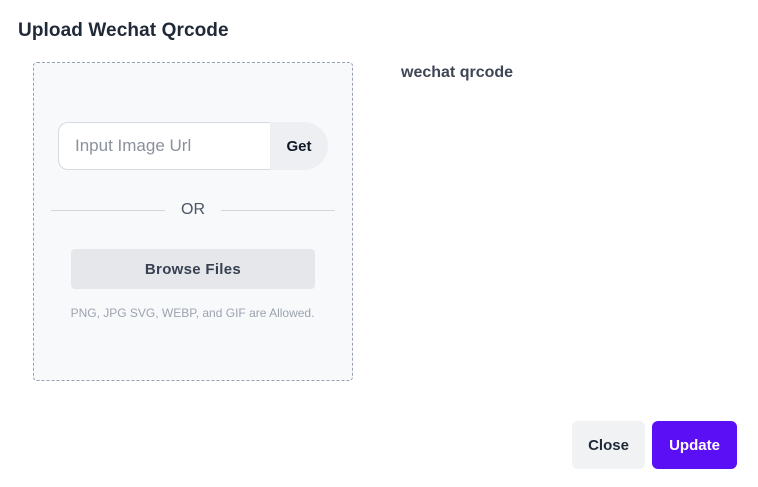  Describe the element at coordinates (608, 445) in the screenshot. I see `close-button: Close` at that location.